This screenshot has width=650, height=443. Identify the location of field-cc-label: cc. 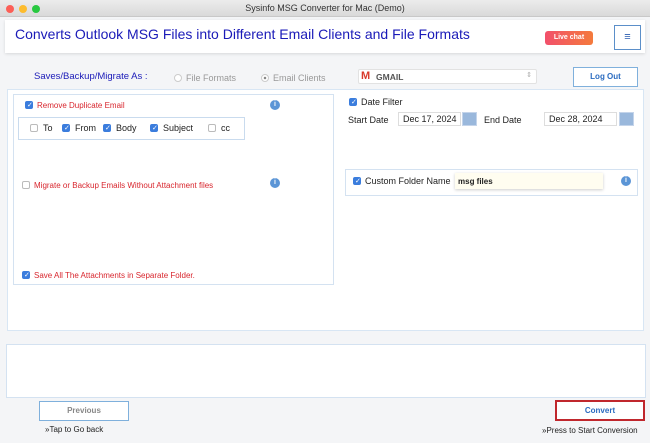
(225, 128).